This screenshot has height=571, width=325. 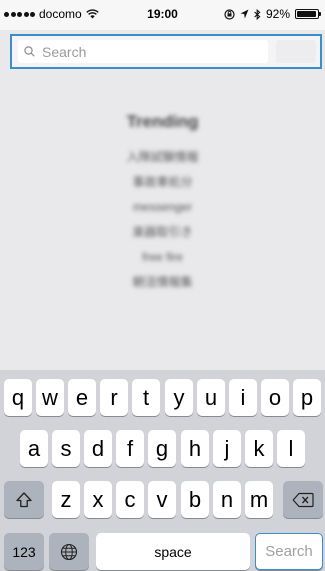 I want to click on key-q: q, so click(x=18, y=397).